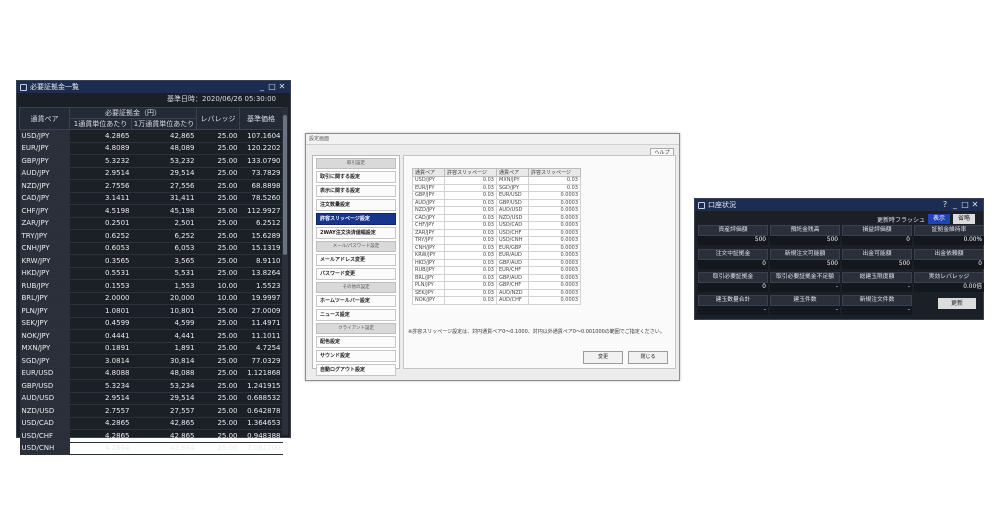  Describe the element at coordinates (100, 436) in the screenshot. I see `row-margin-per-1: 4.2865` at that location.